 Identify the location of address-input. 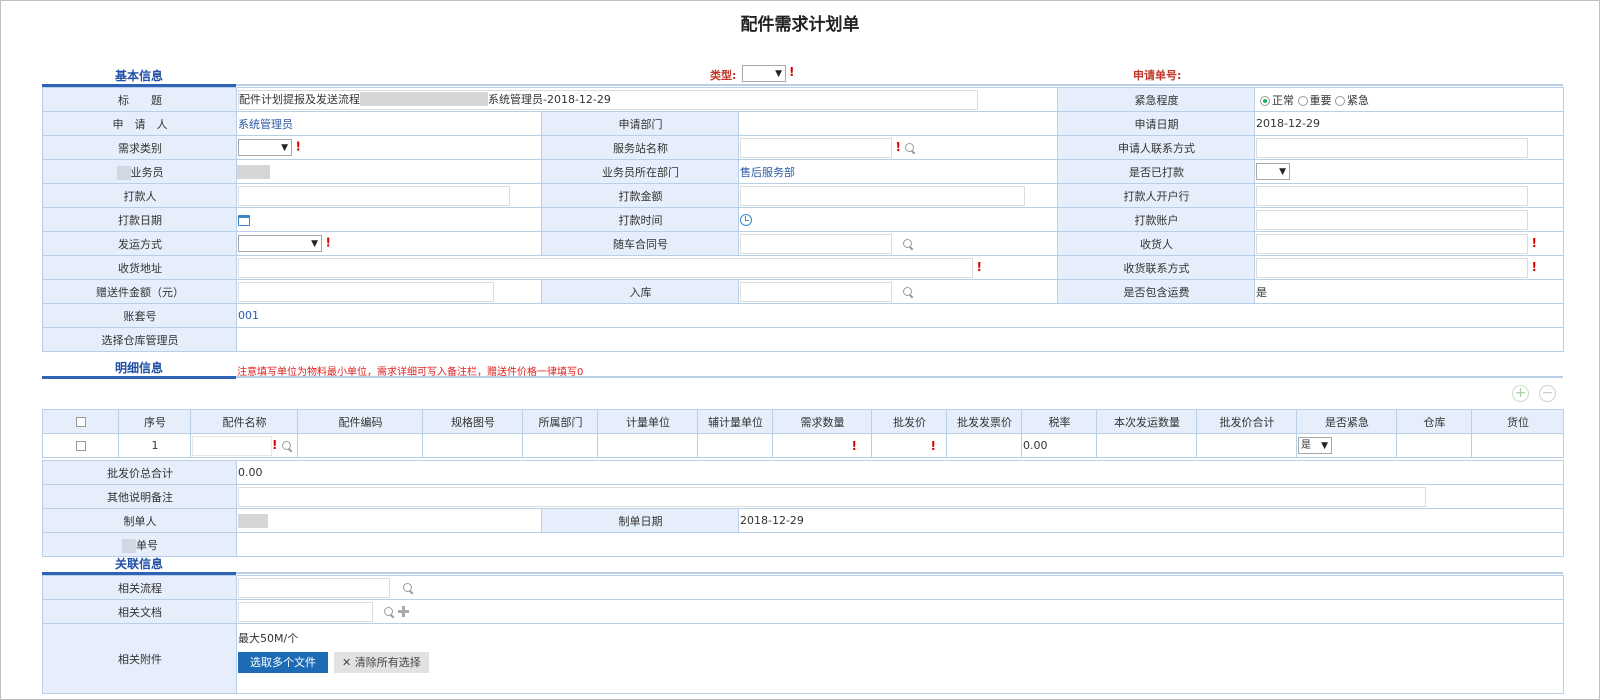
(605, 267).